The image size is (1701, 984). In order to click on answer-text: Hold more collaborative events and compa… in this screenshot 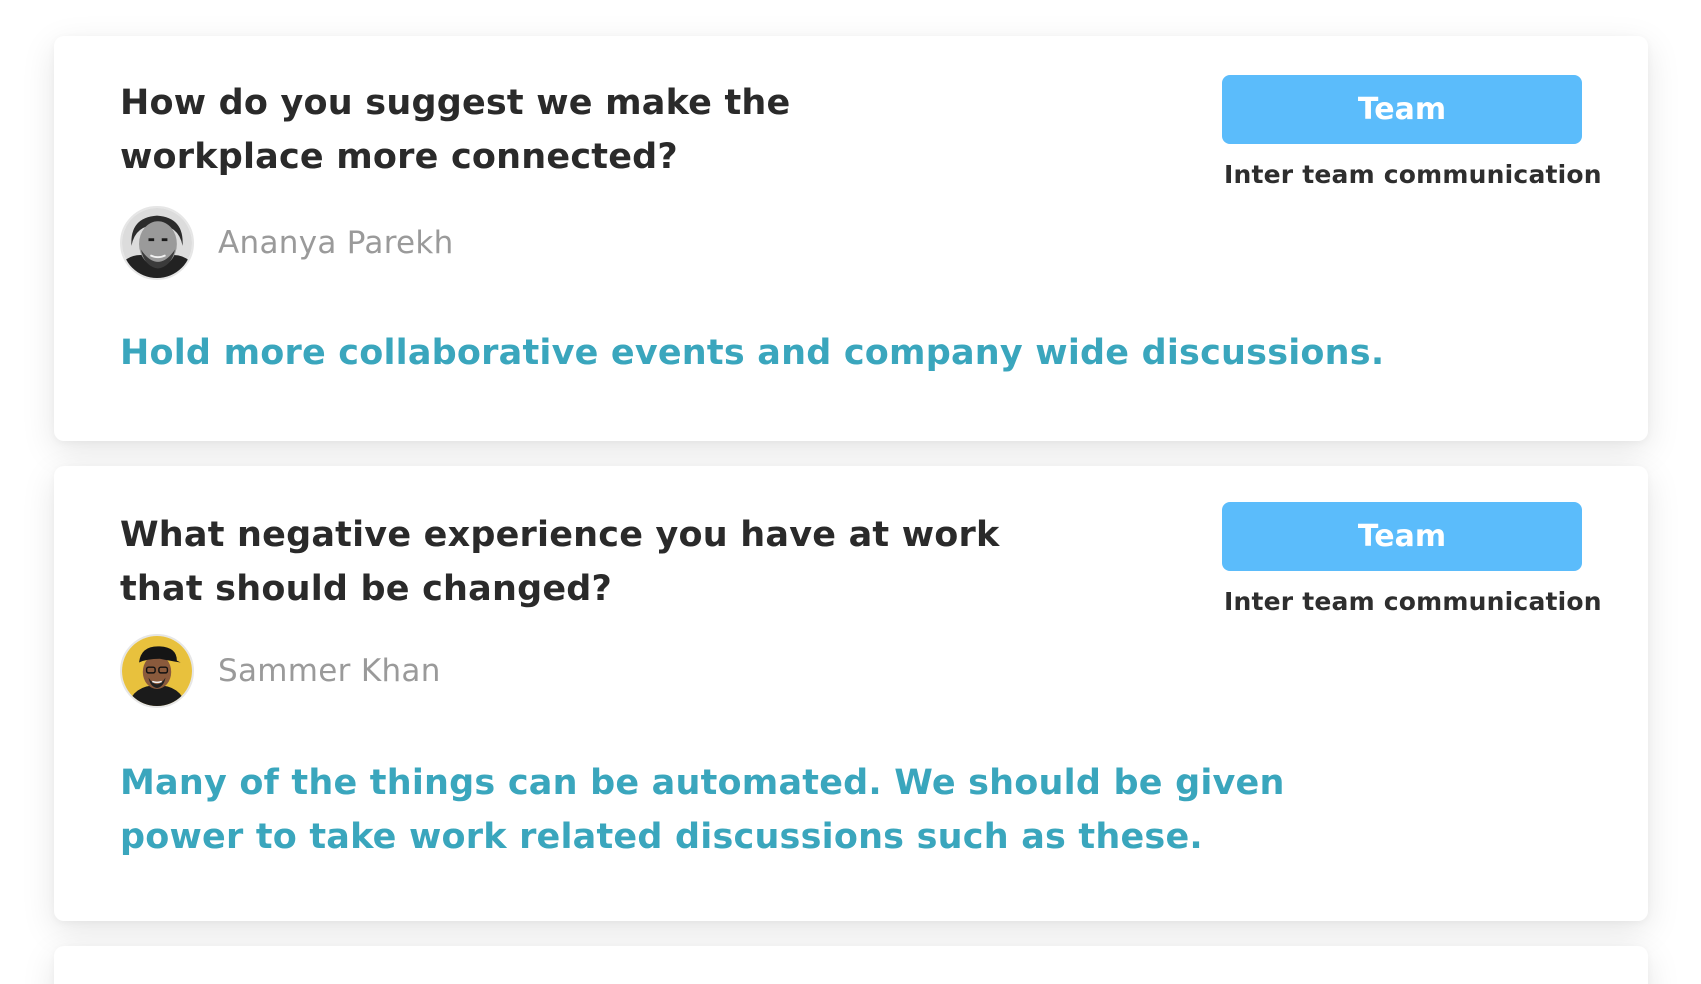, I will do `click(752, 353)`.